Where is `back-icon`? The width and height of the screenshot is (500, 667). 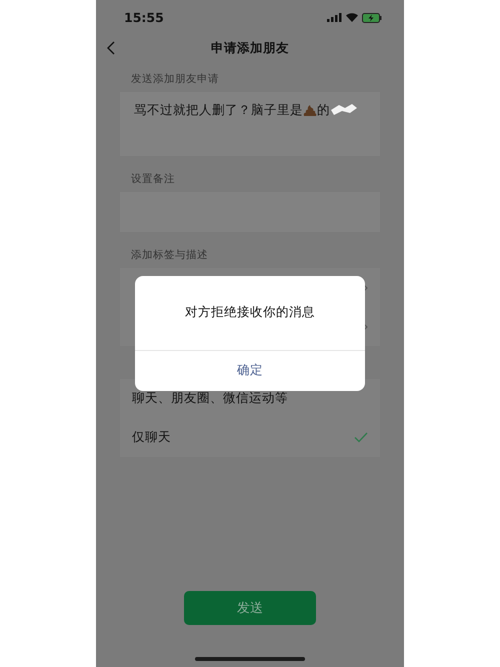
back-icon is located at coordinates (111, 48).